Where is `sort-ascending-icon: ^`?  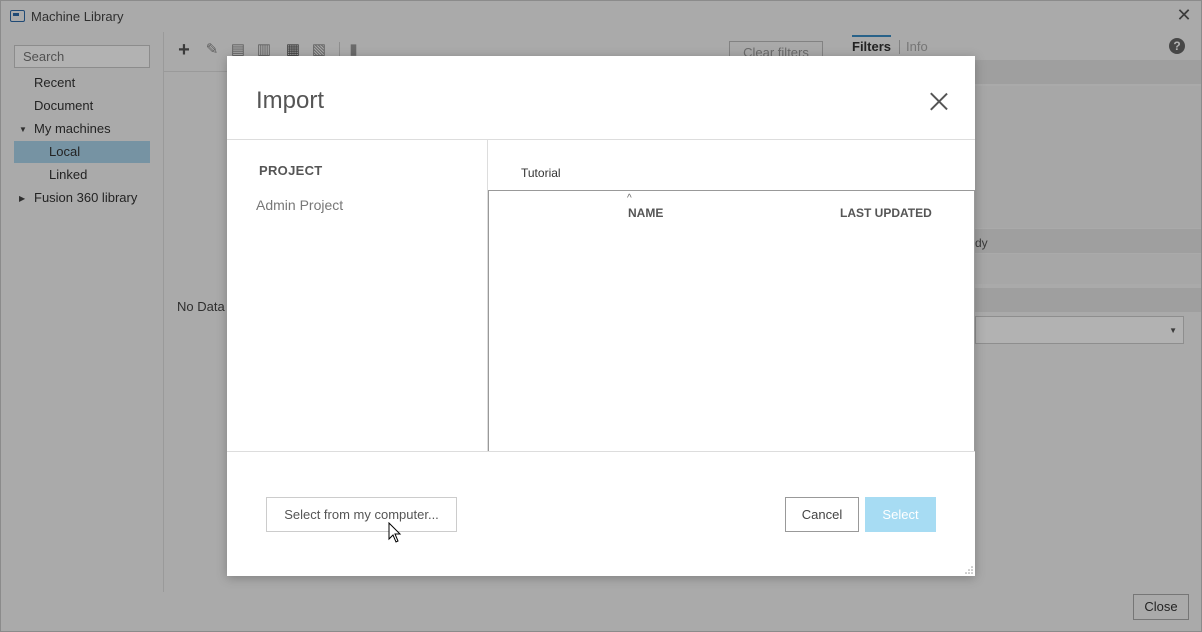
sort-ascending-icon: ^ is located at coordinates (629, 198).